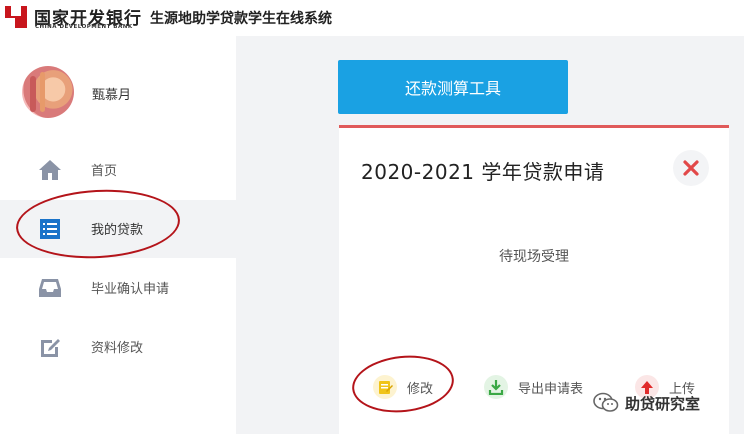 This screenshot has height=434, width=744. What do you see at coordinates (50, 288) in the screenshot?
I see `inbox-tray-icon` at bounding box center [50, 288].